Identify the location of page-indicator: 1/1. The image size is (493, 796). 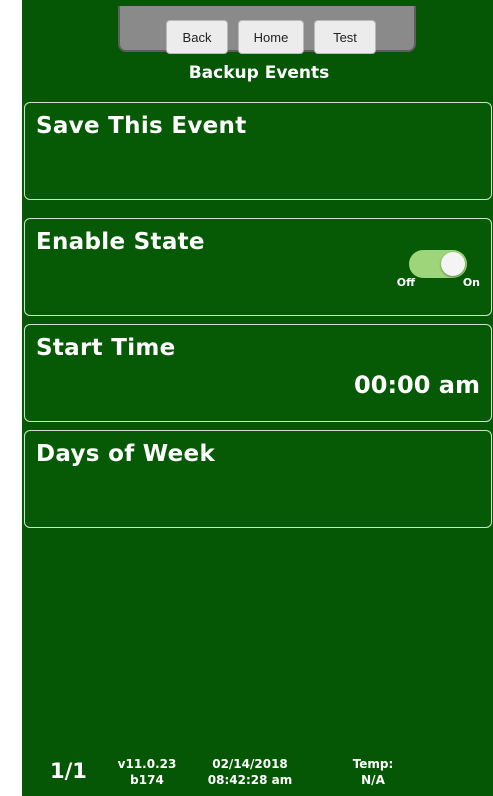
(68, 771).